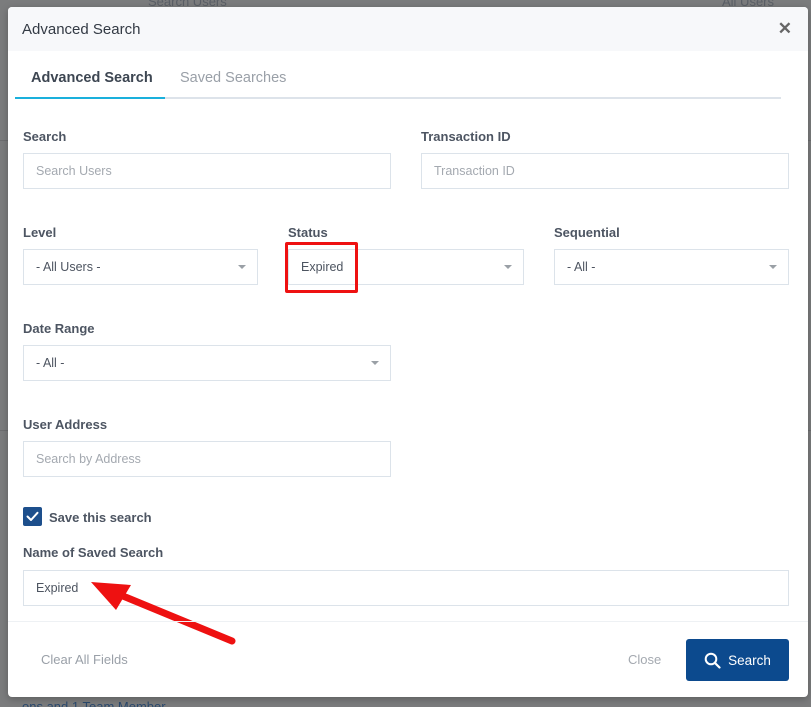 This screenshot has height=707, width=811. I want to click on clear-all-fields-button: Clear All Fields, so click(84, 659).